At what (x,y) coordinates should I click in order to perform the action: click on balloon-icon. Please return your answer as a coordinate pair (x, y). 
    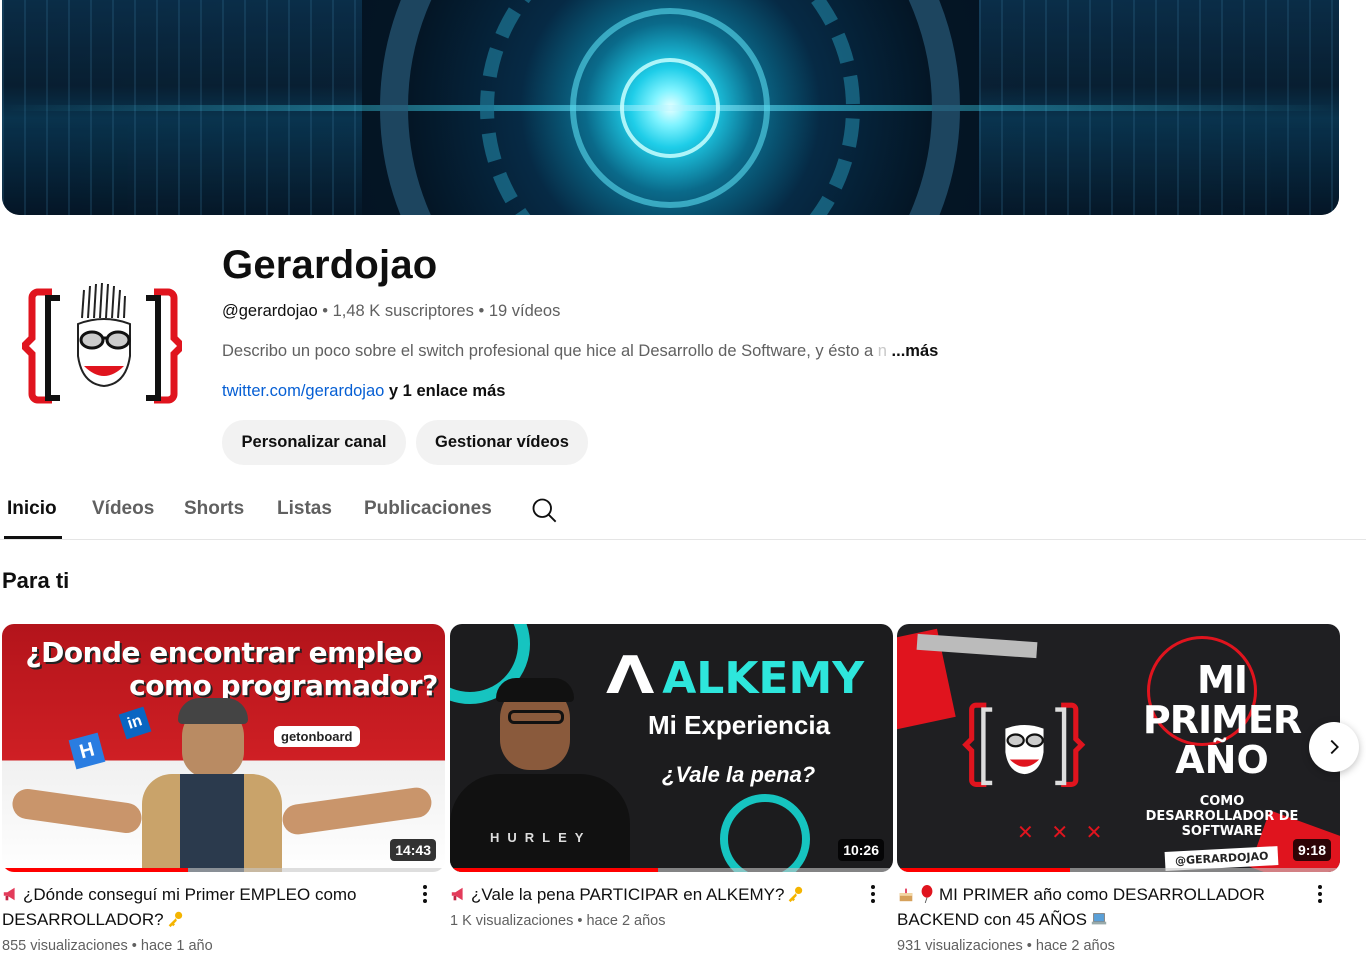
    Looking at the image, I should click on (927, 894).